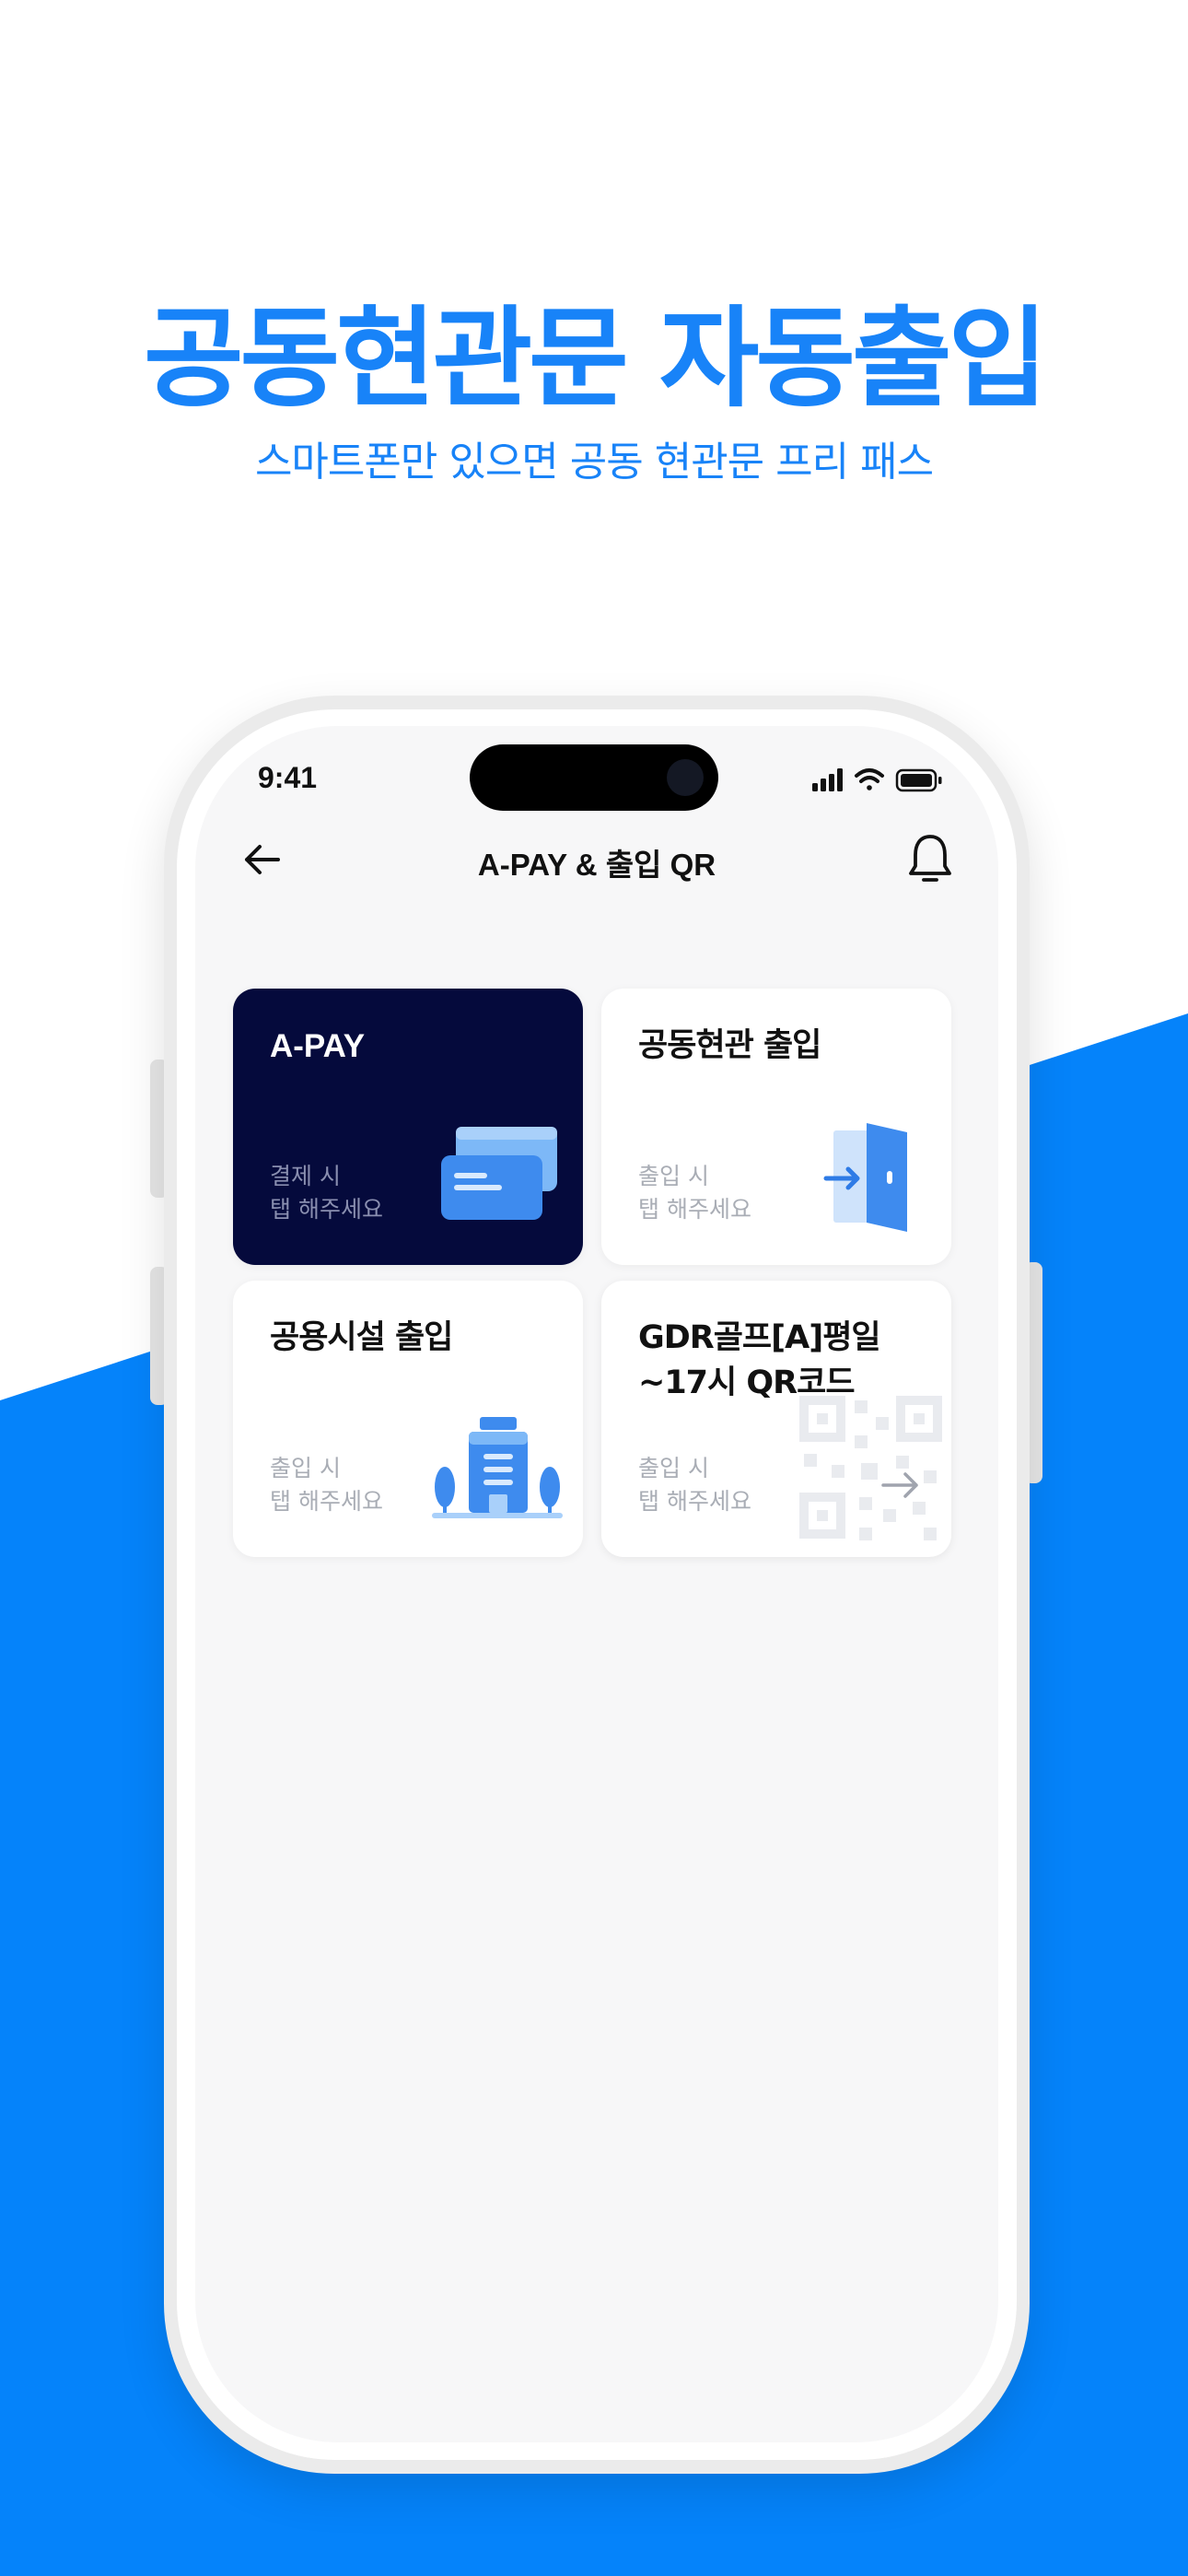 The height and width of the screenshot is (2576, 1188). What do you see at coordinates (776, 1127) in the screenshot?
I see `main-entrance-card: 공동현관 출입 출입 시 탭 해주세요` at bounding box center [776, 1127].